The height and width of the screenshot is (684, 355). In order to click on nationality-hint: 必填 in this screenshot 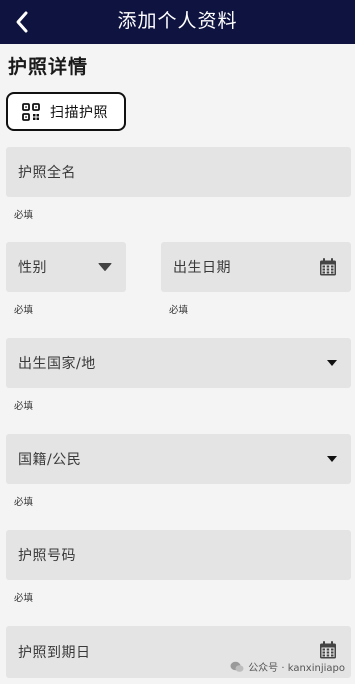, I will do `click(24, 502)`.